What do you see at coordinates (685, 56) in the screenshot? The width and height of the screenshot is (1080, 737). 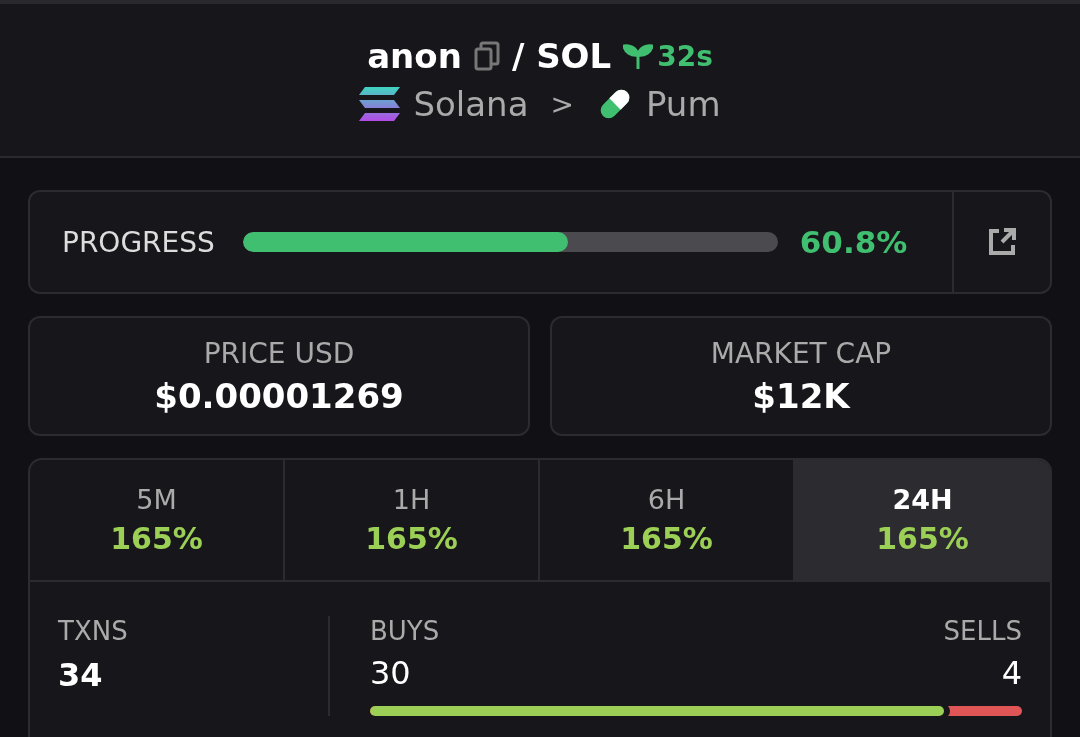 I see `age-label: 32s` at bounding box center [685, 56].